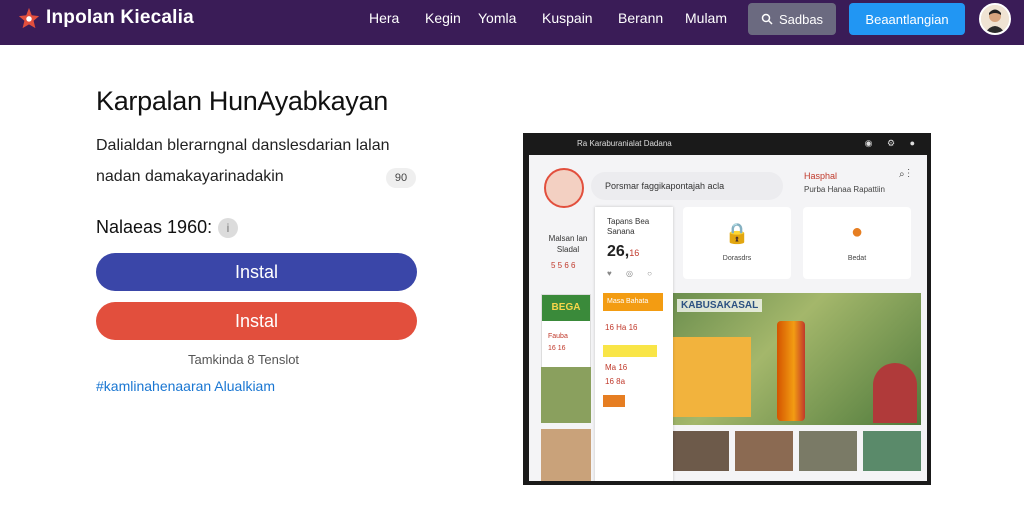 The height and width of the screenshot is (512, 1024). I want to click on mockup-popup-orange-bar: Masa Bahata, so click(633, 302).